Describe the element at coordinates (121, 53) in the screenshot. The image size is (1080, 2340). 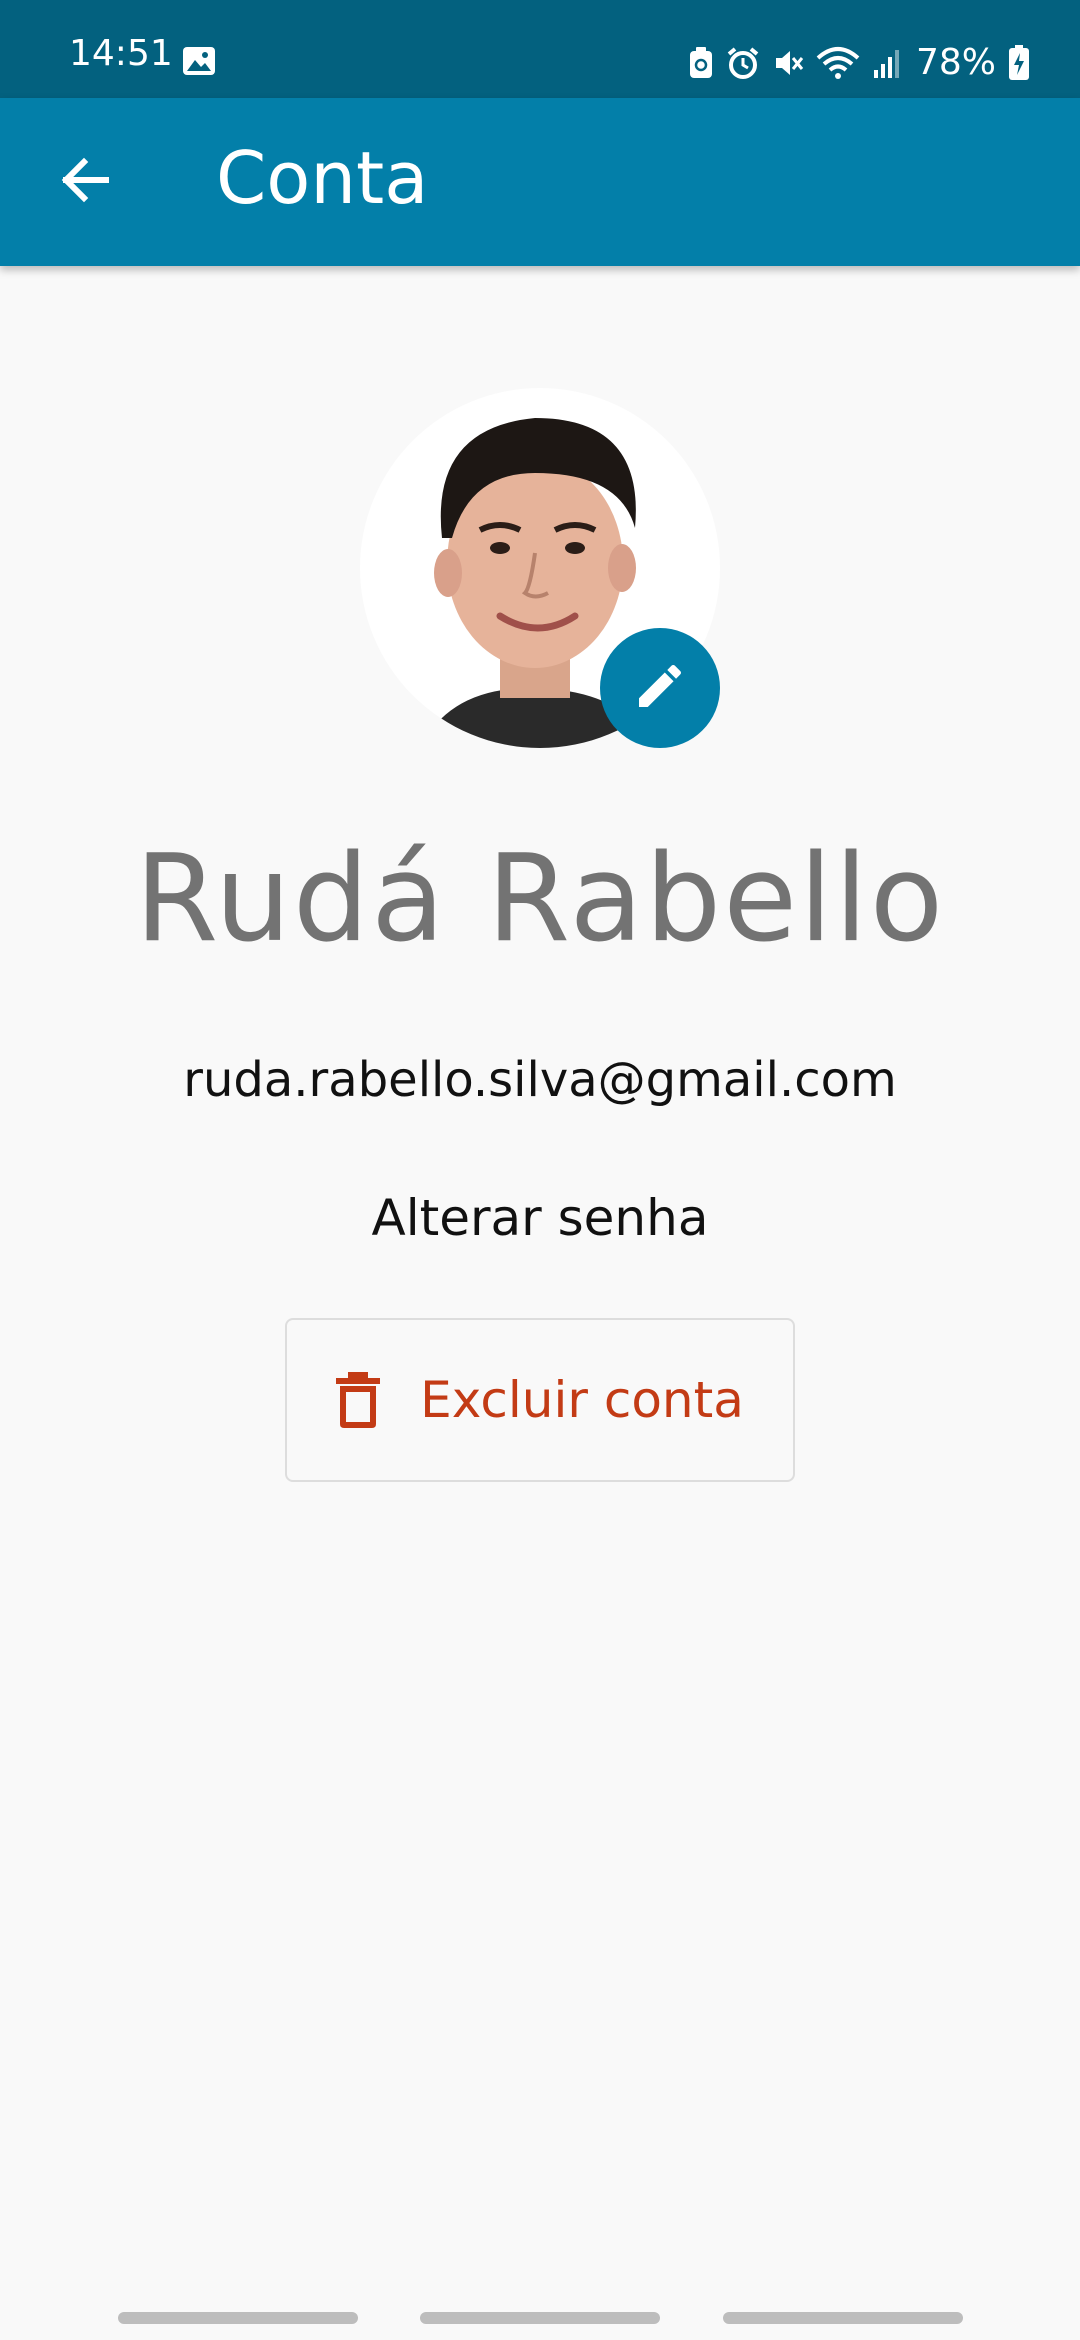
I see `status-time: 14:51` at that location.